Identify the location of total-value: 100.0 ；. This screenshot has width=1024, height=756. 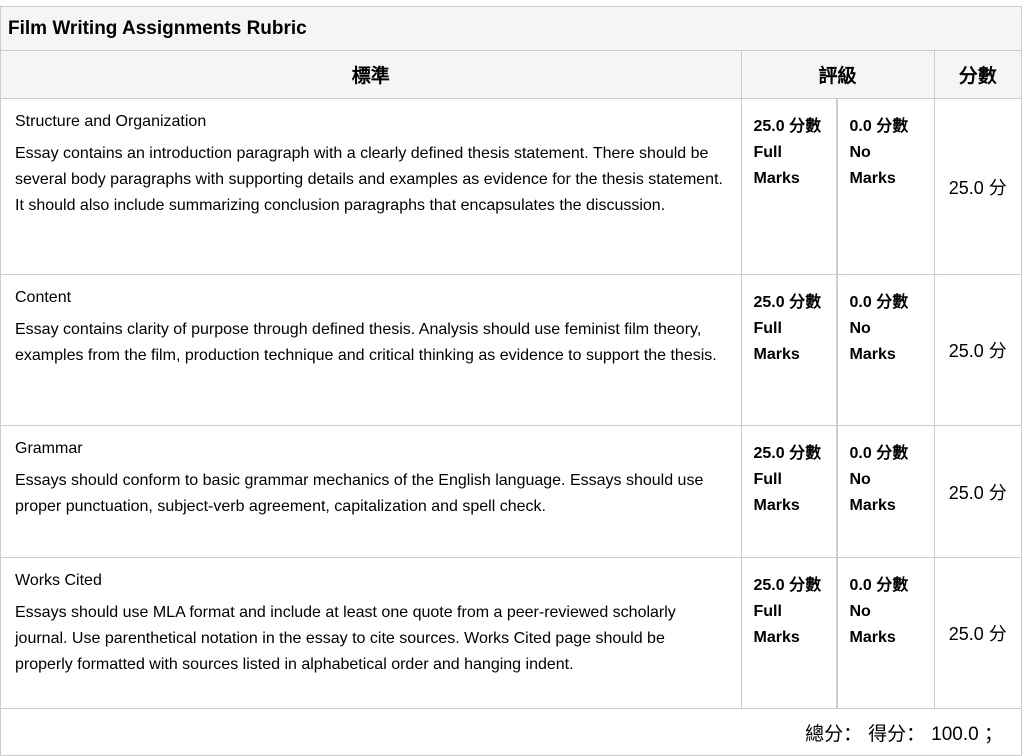
(967, 734).